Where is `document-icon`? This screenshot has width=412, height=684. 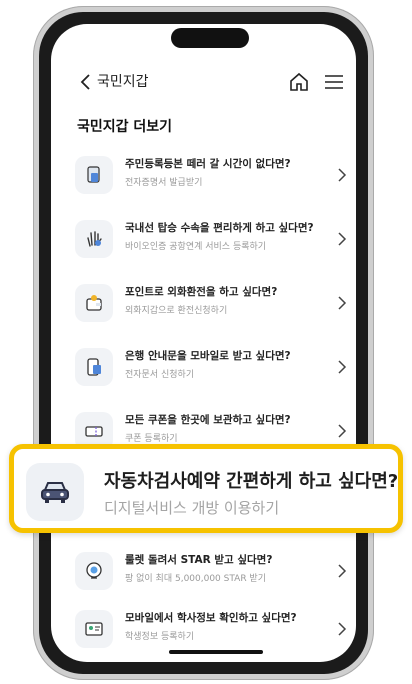
document-icon is located at coordinates (94, 175).